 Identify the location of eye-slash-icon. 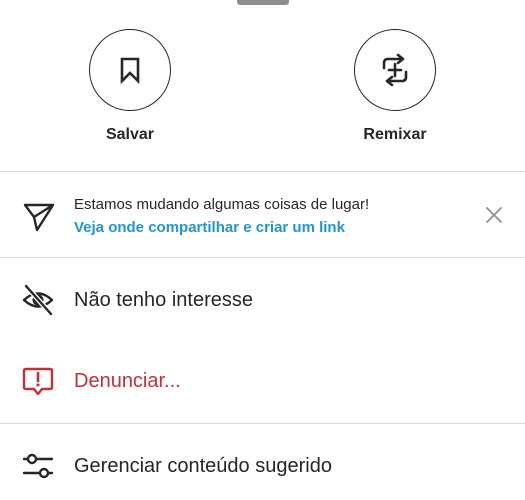
(38, 300).